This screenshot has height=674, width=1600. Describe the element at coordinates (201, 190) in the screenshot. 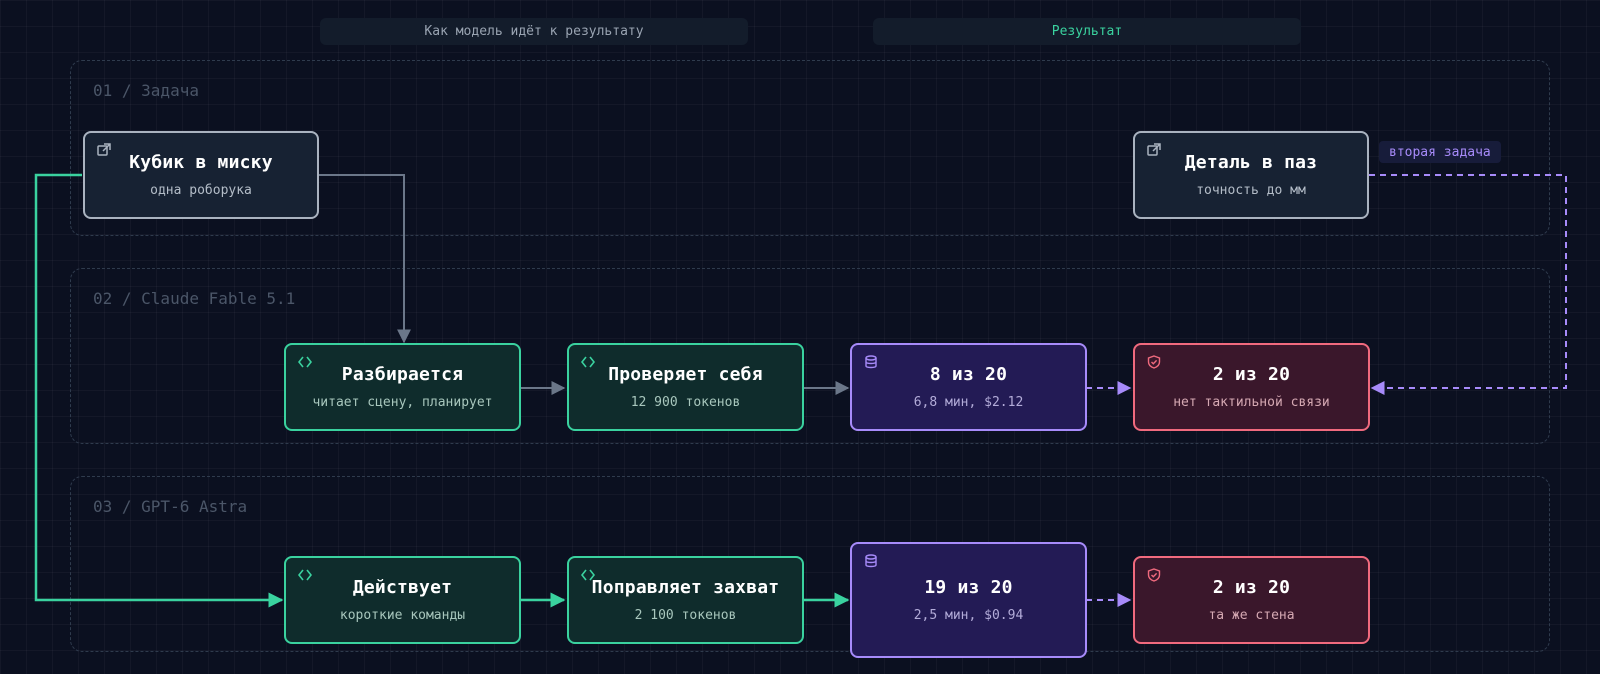

I see `node-subtitle: одна роборука` at that location.